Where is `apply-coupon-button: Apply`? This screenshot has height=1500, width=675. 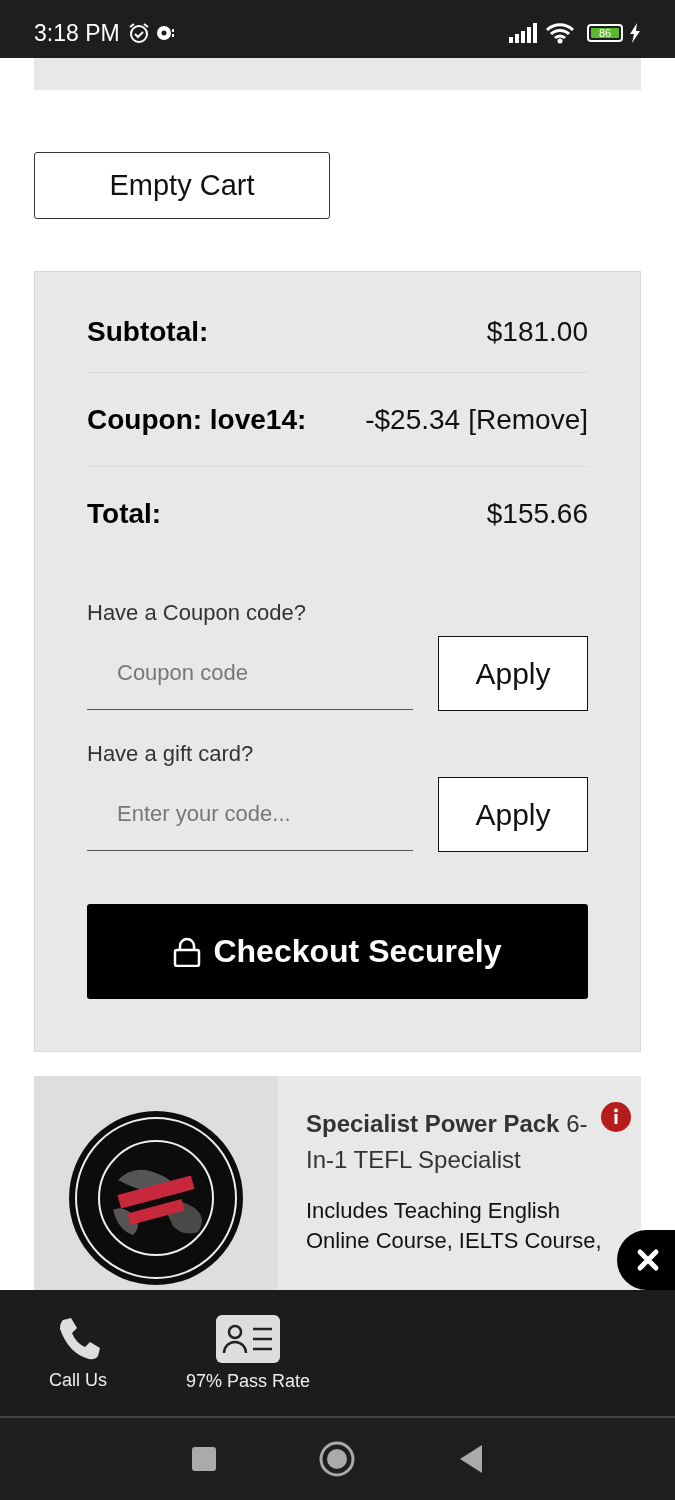
apply-coupon-button: Apply is located at coordinates (513, 673).